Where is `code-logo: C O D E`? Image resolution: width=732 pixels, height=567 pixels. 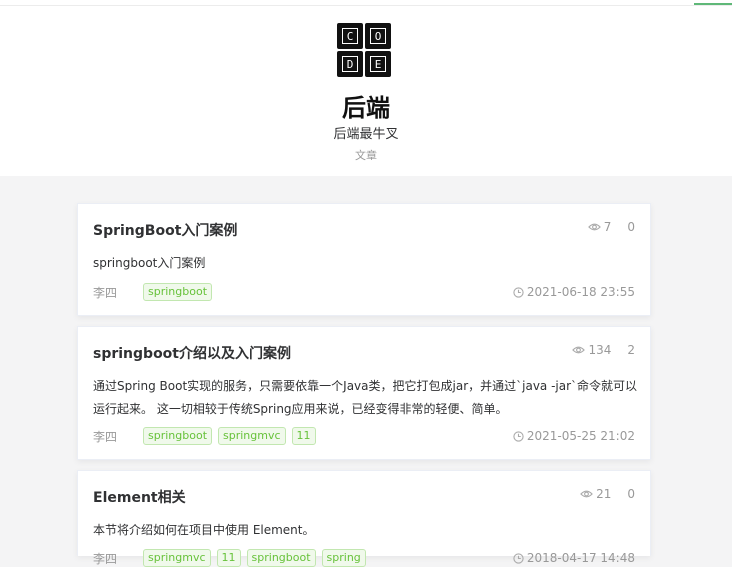 code-logo: C O D E is located at coordinates (364, 50).